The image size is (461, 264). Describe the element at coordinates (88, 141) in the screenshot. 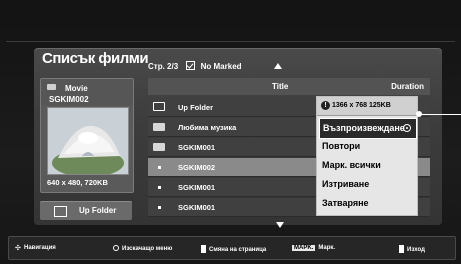

I see `preview-image` at that location.